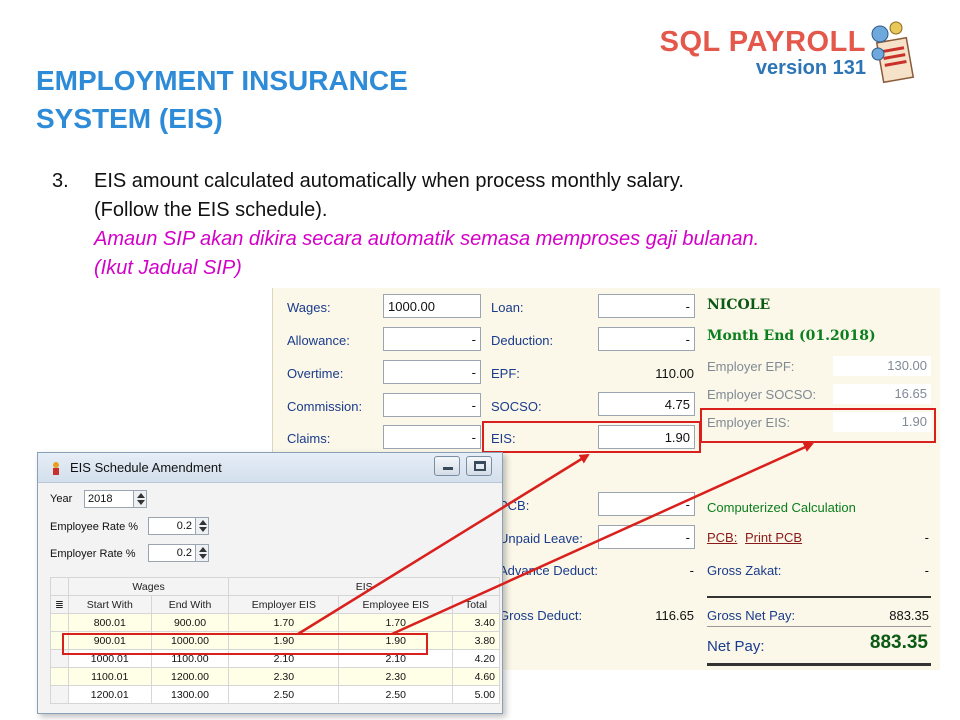  What do you see at coordinates (222, 80) in the screenshot?
I see `slide-title-line1: EMPLOYMENT INSURANCE` at bounding box center [222, 80].